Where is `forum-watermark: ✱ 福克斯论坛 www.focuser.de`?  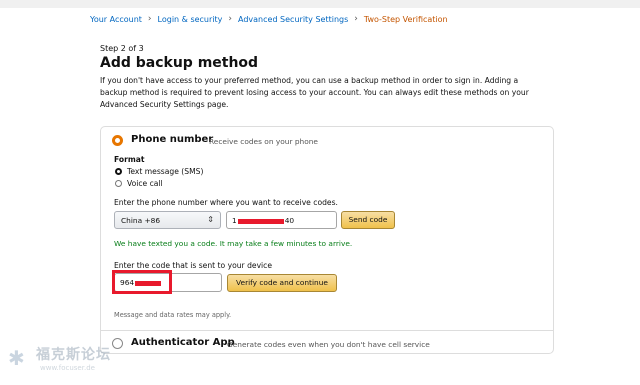 forum-watermark: ✱ 福克斯论坛 www.focuser.de is located at coordinates (81, 360).